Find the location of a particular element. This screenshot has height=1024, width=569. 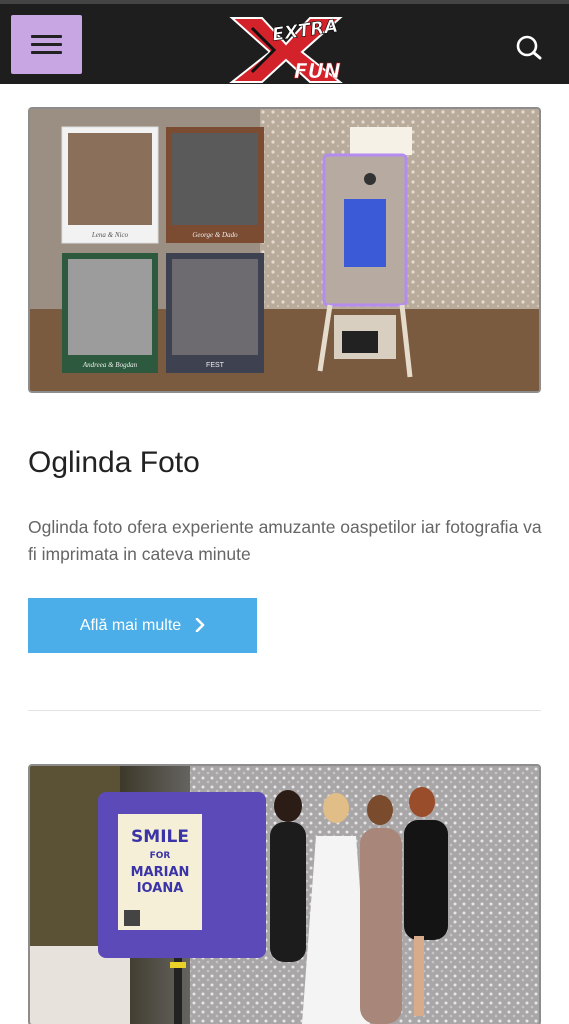

frame-caption-3: Andreea & Bogdan is located at coordinates (110, 365).